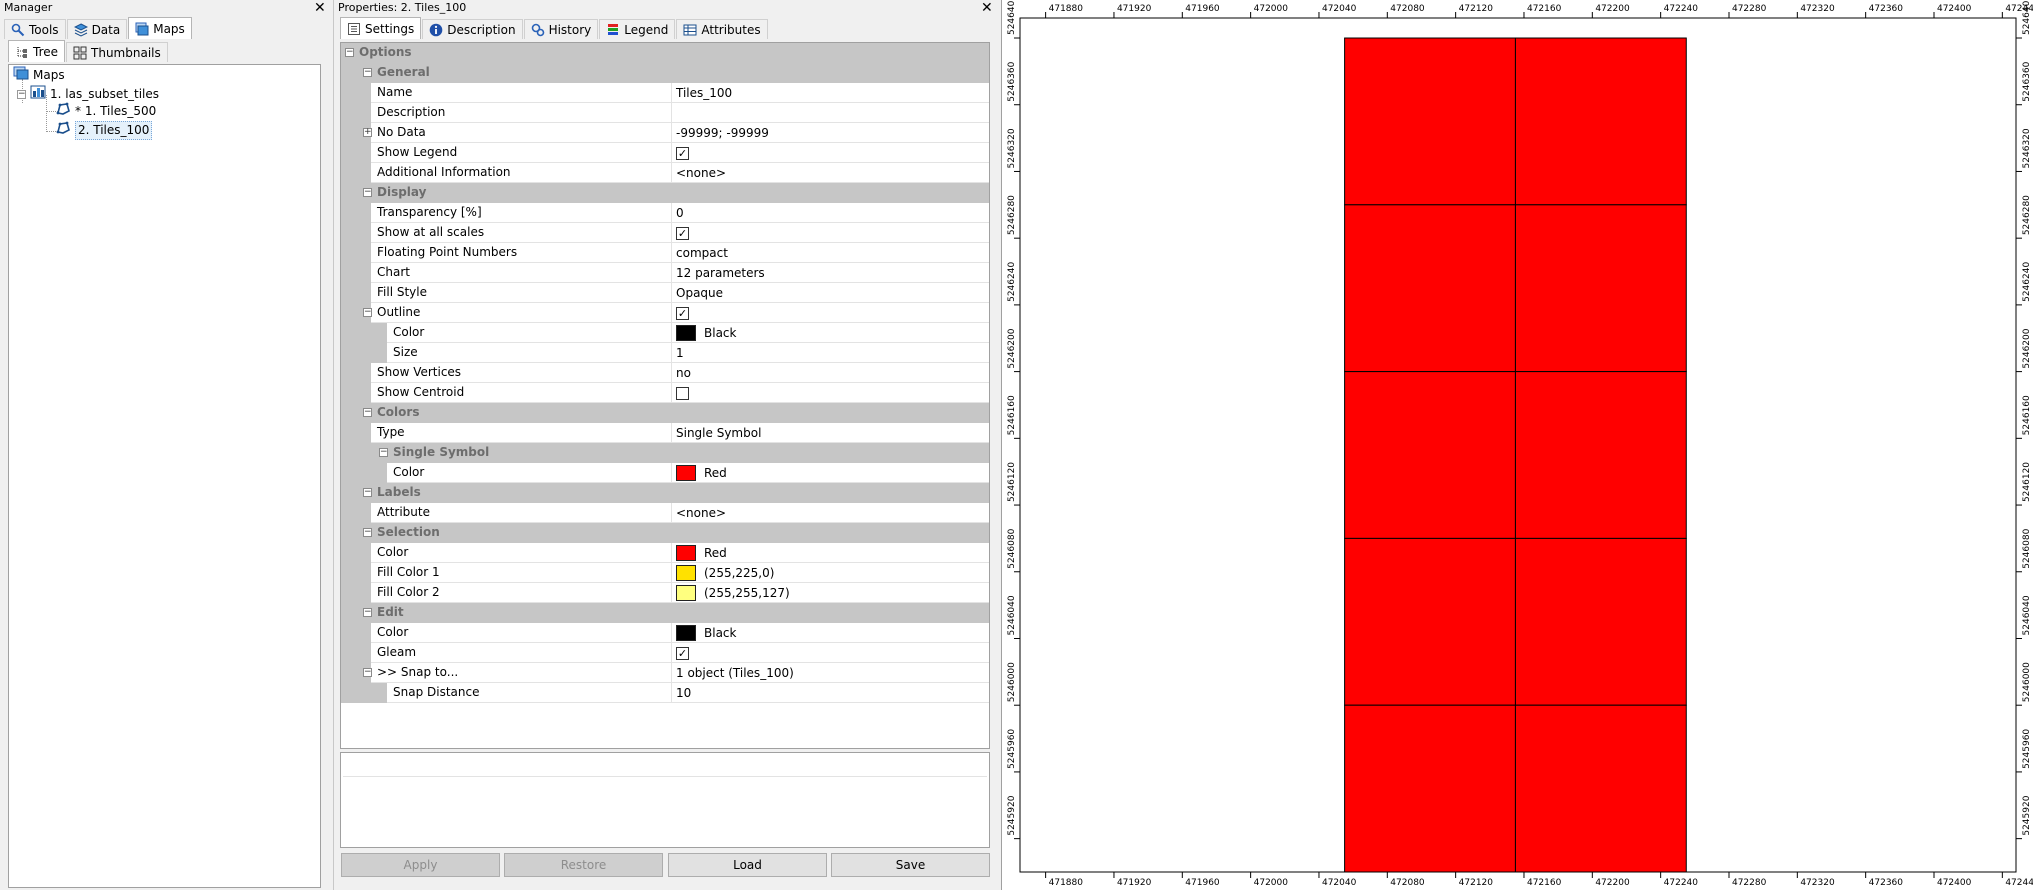  What do you see at coordinates (665, 393) in the screenshot?
I see `property-row: Show Centroid` at bounding box center [665, 393].